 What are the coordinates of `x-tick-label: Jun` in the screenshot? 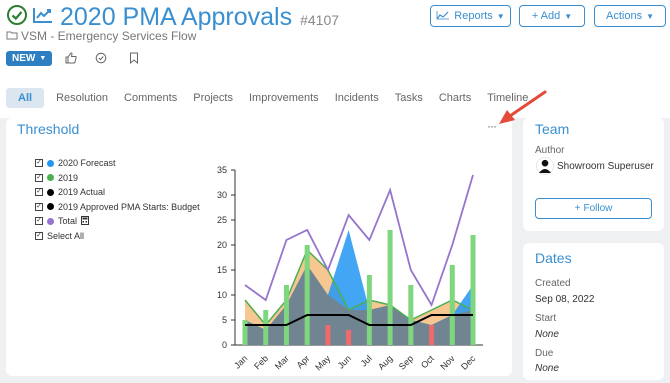 It's located at (344, 361).